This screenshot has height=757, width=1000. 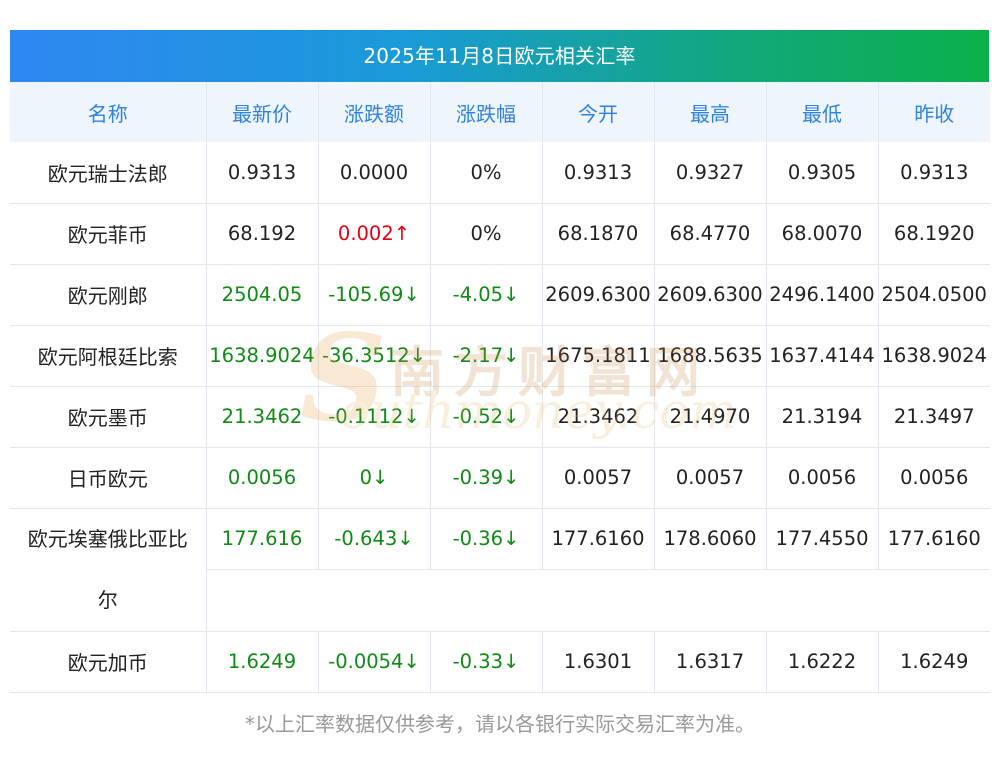 What do you see at coordinates (598, 662) in the screenshot?
I see `cell-open: 1.6301` at bounding box center [598, 662].